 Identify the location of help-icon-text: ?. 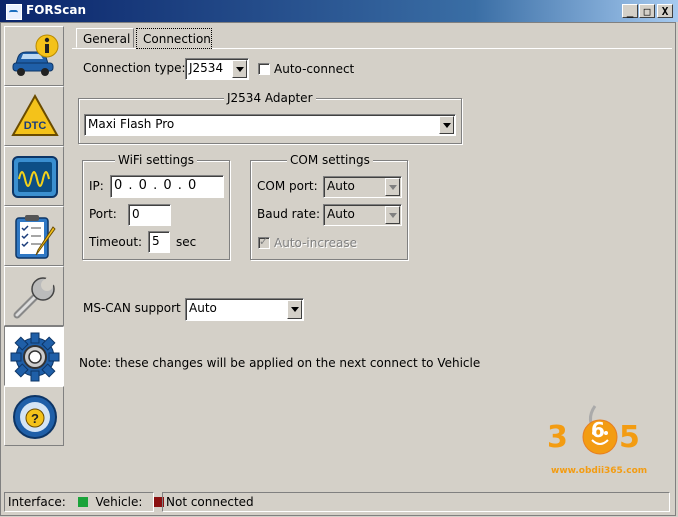
(35, 418).